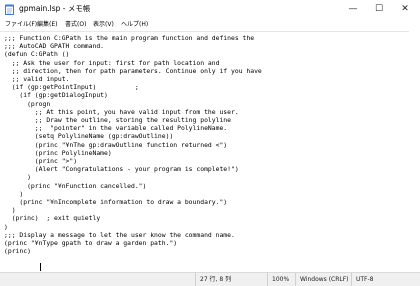  What do you see at coordinates (40, 267) in the screenshot?
I see `text-caret` at bounding box center [40, 267].